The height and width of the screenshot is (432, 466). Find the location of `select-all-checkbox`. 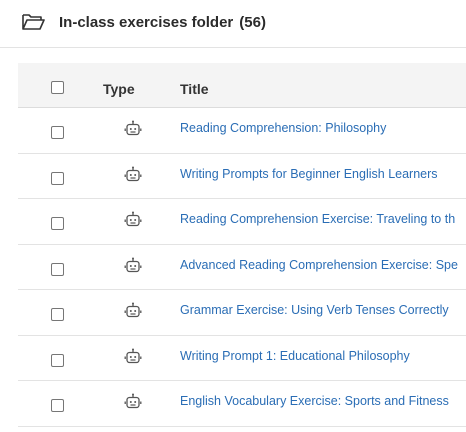

select-all-checkbox is located at coordinates (57, 87).